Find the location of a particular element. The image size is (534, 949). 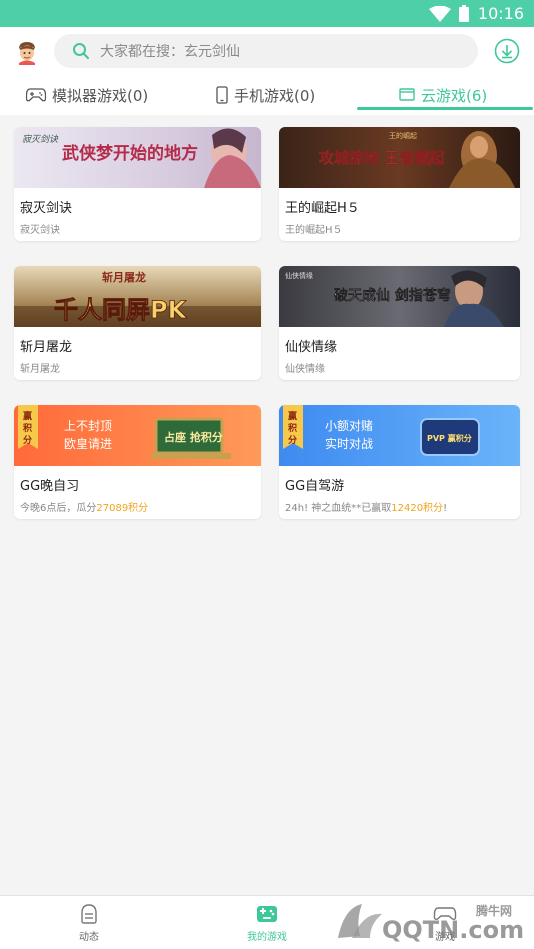

nav-games: 游戏 is located at coordinates (445, 922).